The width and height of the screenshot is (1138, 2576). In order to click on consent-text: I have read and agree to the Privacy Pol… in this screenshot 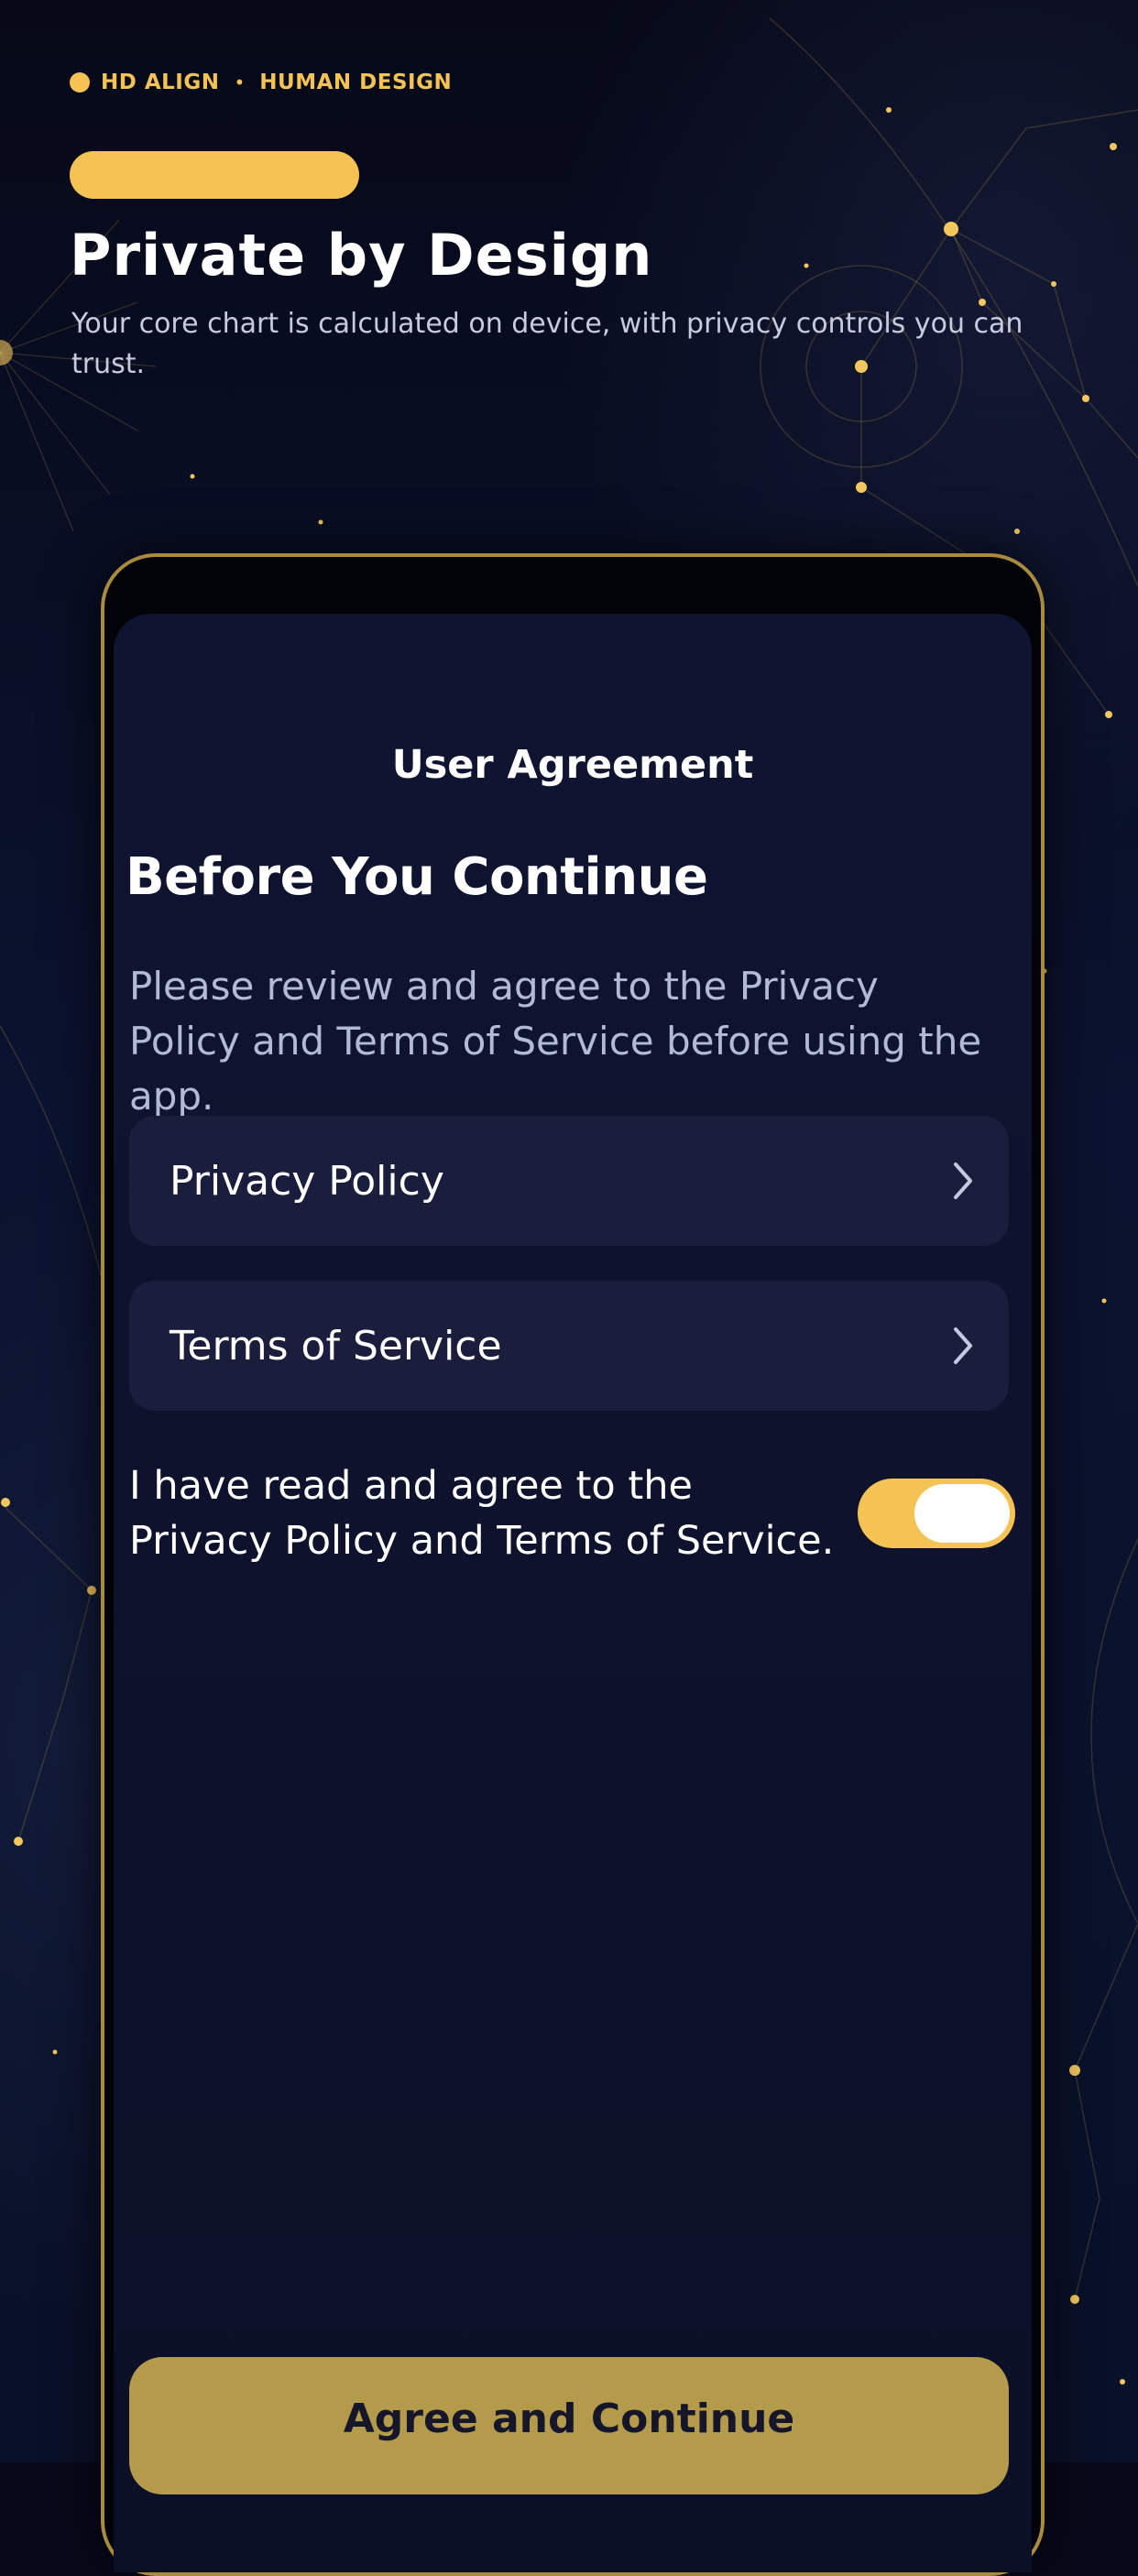, I will do `click(482, 1514)`.